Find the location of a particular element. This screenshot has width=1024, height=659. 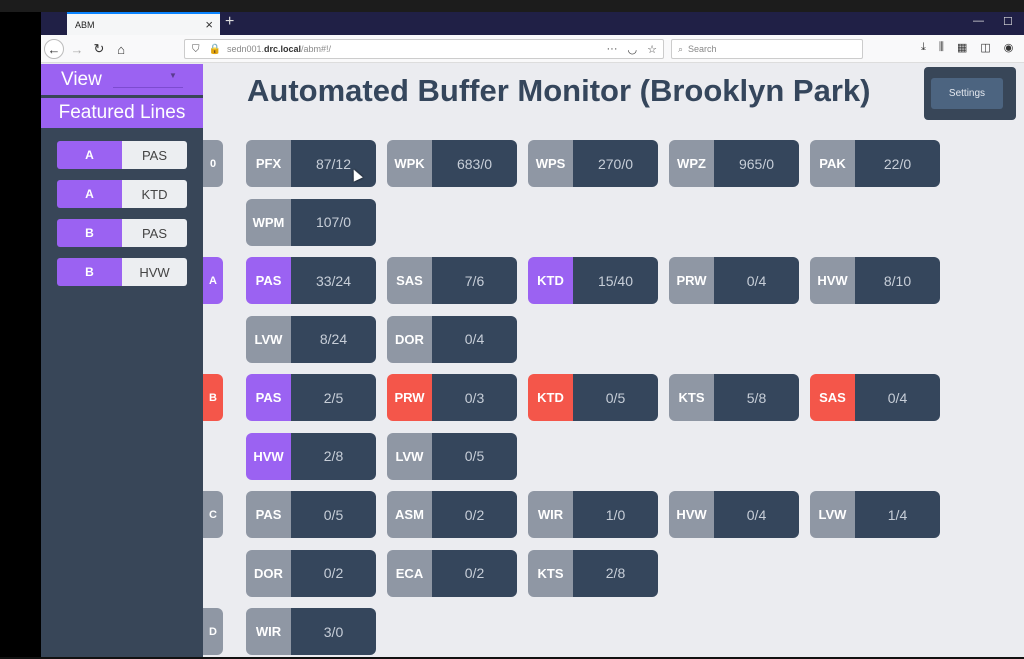

featured-line-item: B HVW is located at coordinates (122, 272).